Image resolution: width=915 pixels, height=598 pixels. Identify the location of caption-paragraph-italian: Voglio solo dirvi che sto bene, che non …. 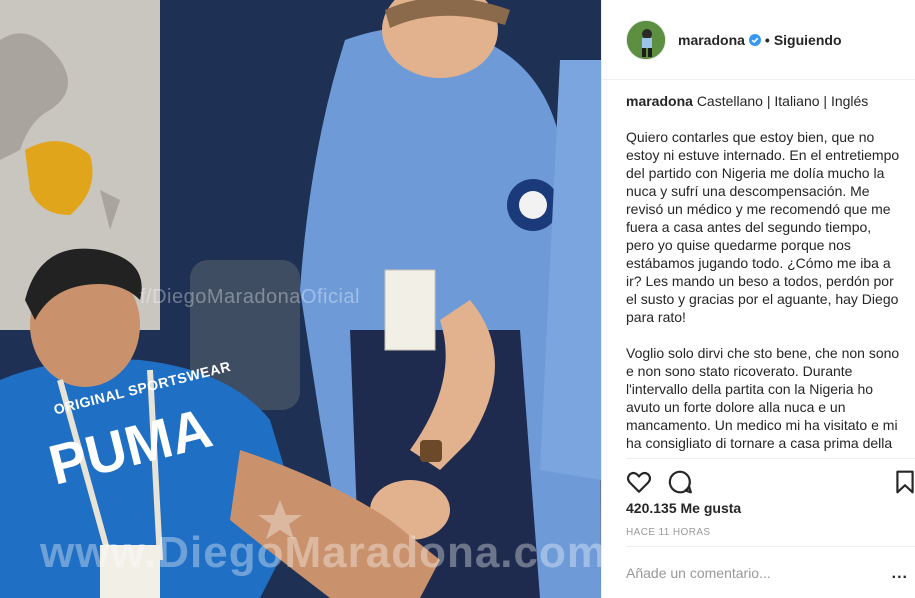
(763, 400).